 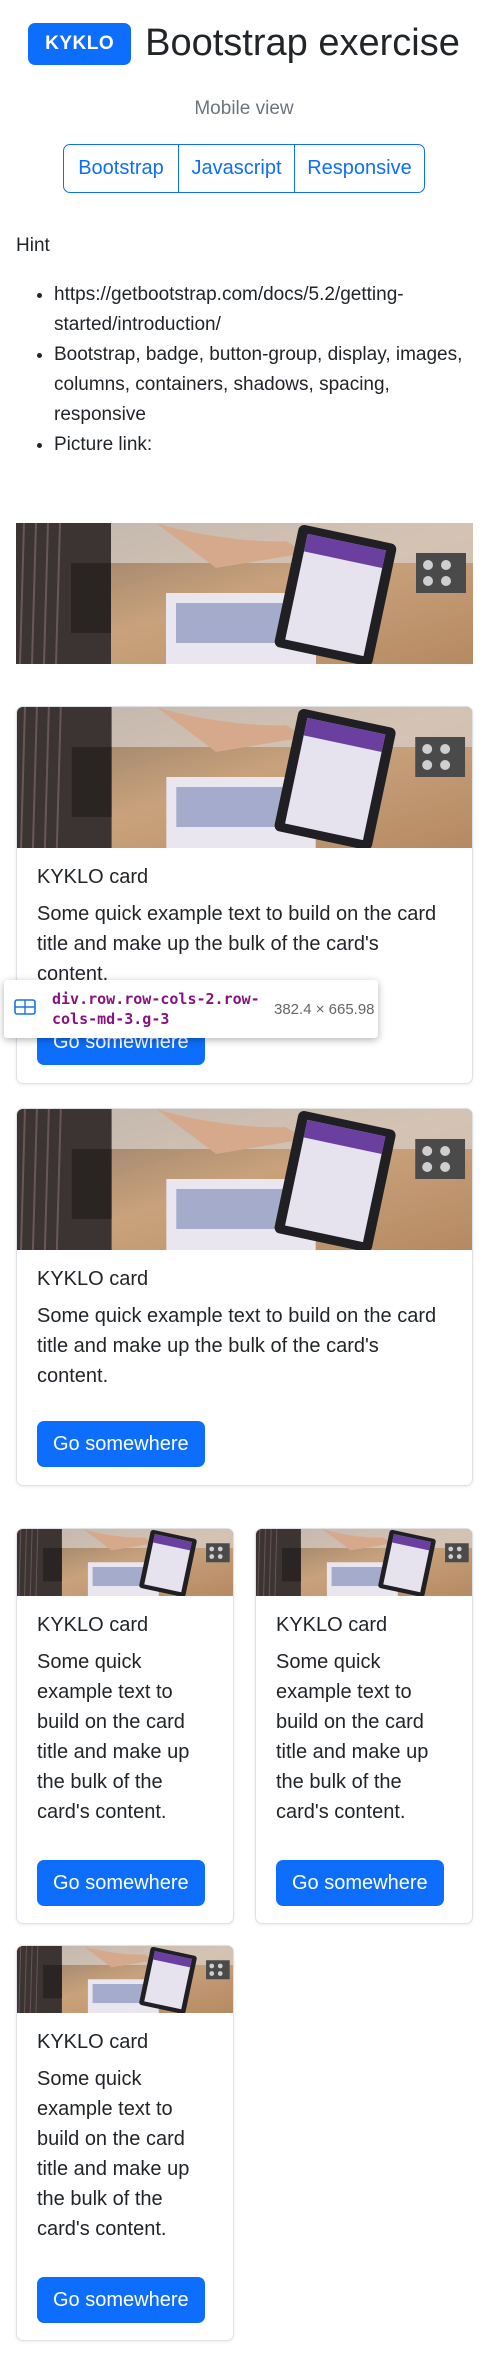 What do you see at coordinates (359, 168) in the screenshot?
I see `responsive-button: Responsive` at bounding box center [359, 168].